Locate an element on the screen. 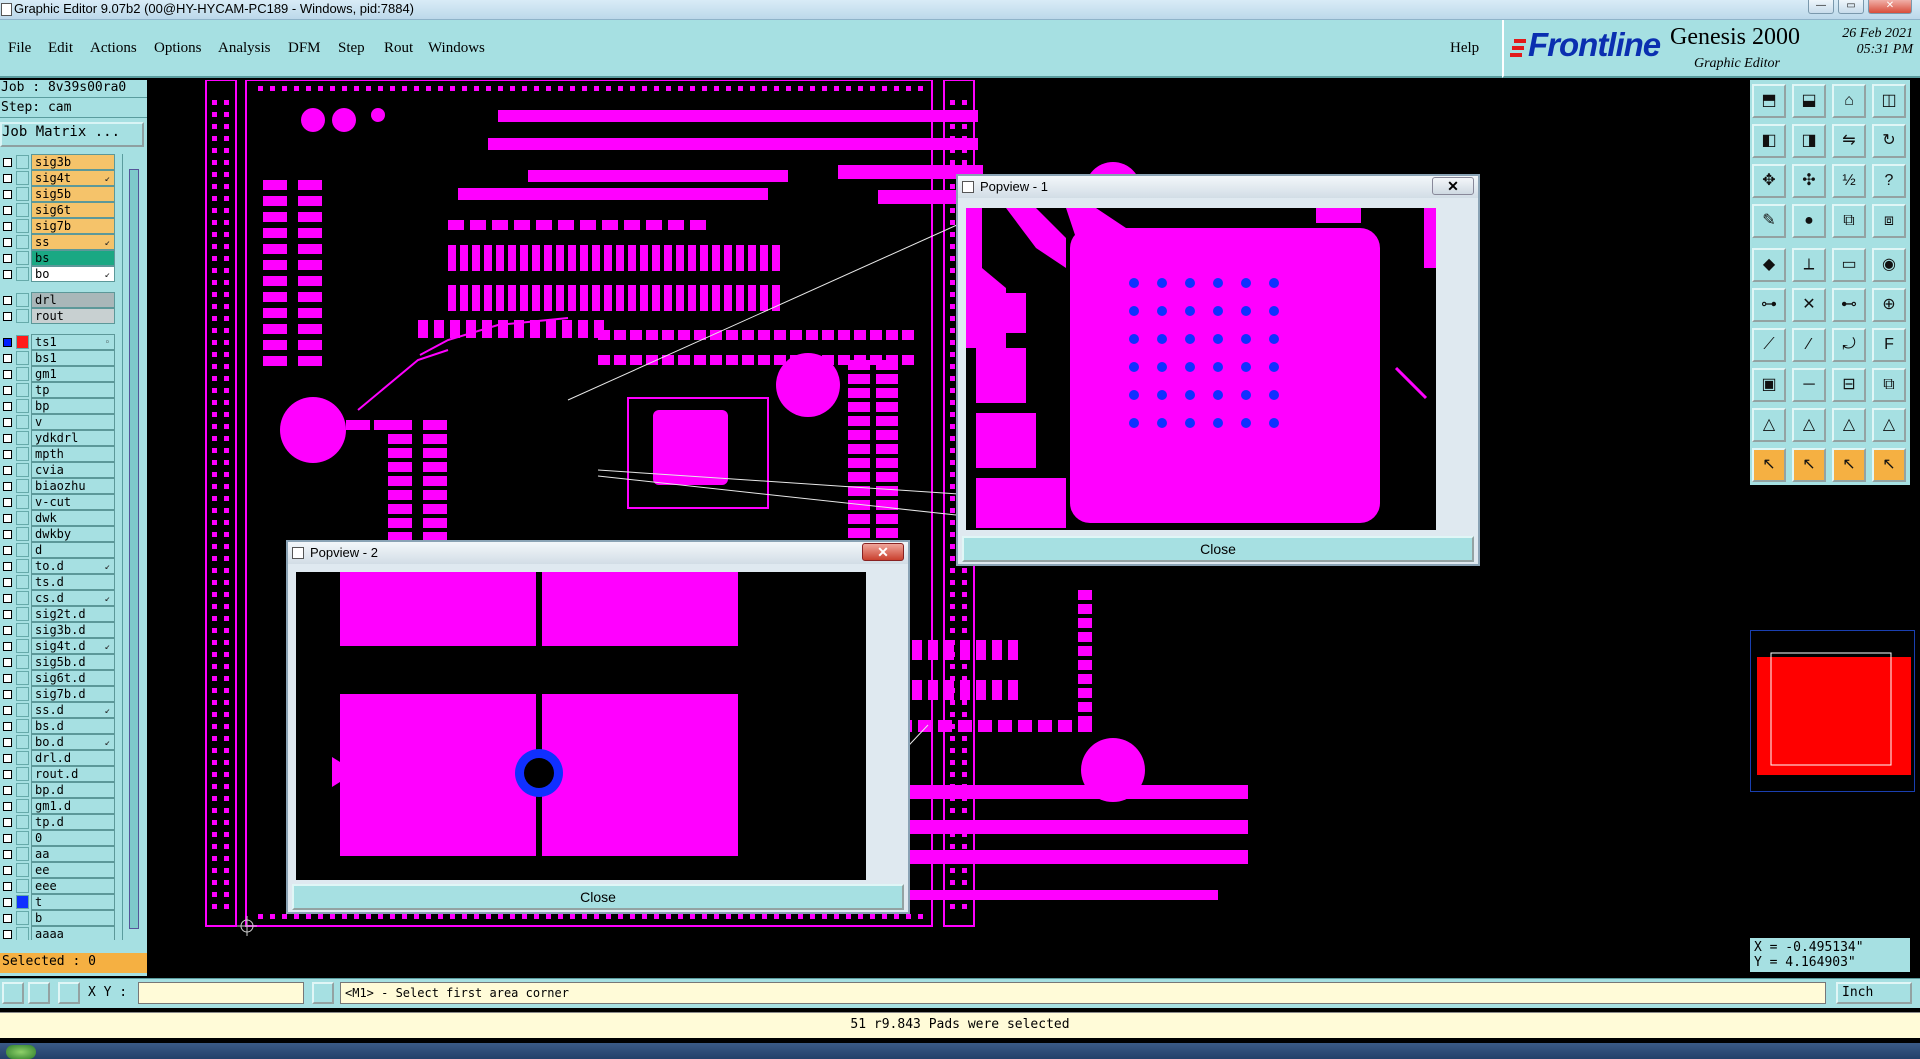 This screenshot has height=1059, width=1920. tool-button: ⬒ is located at coordinates (1769, 101).